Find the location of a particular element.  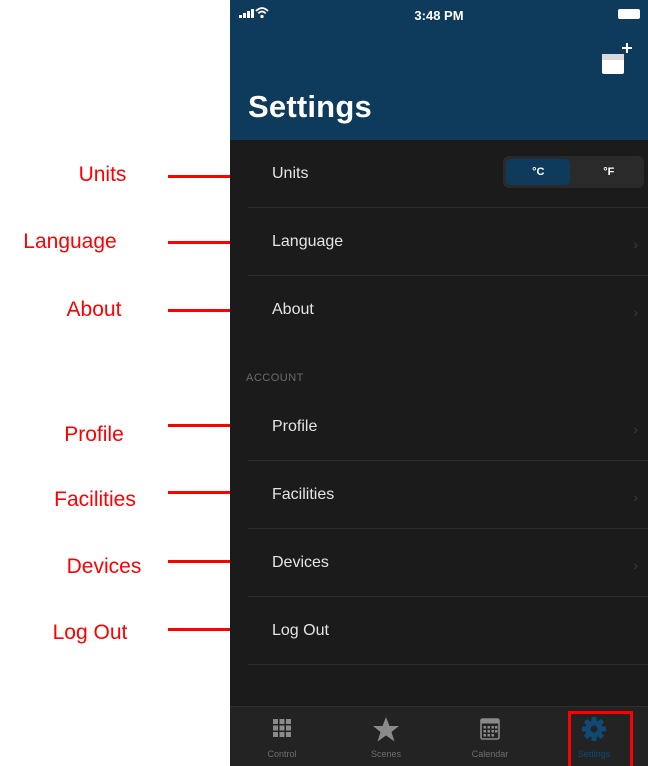

unit-celsius-option: °C is located at coordinates (538, 172).